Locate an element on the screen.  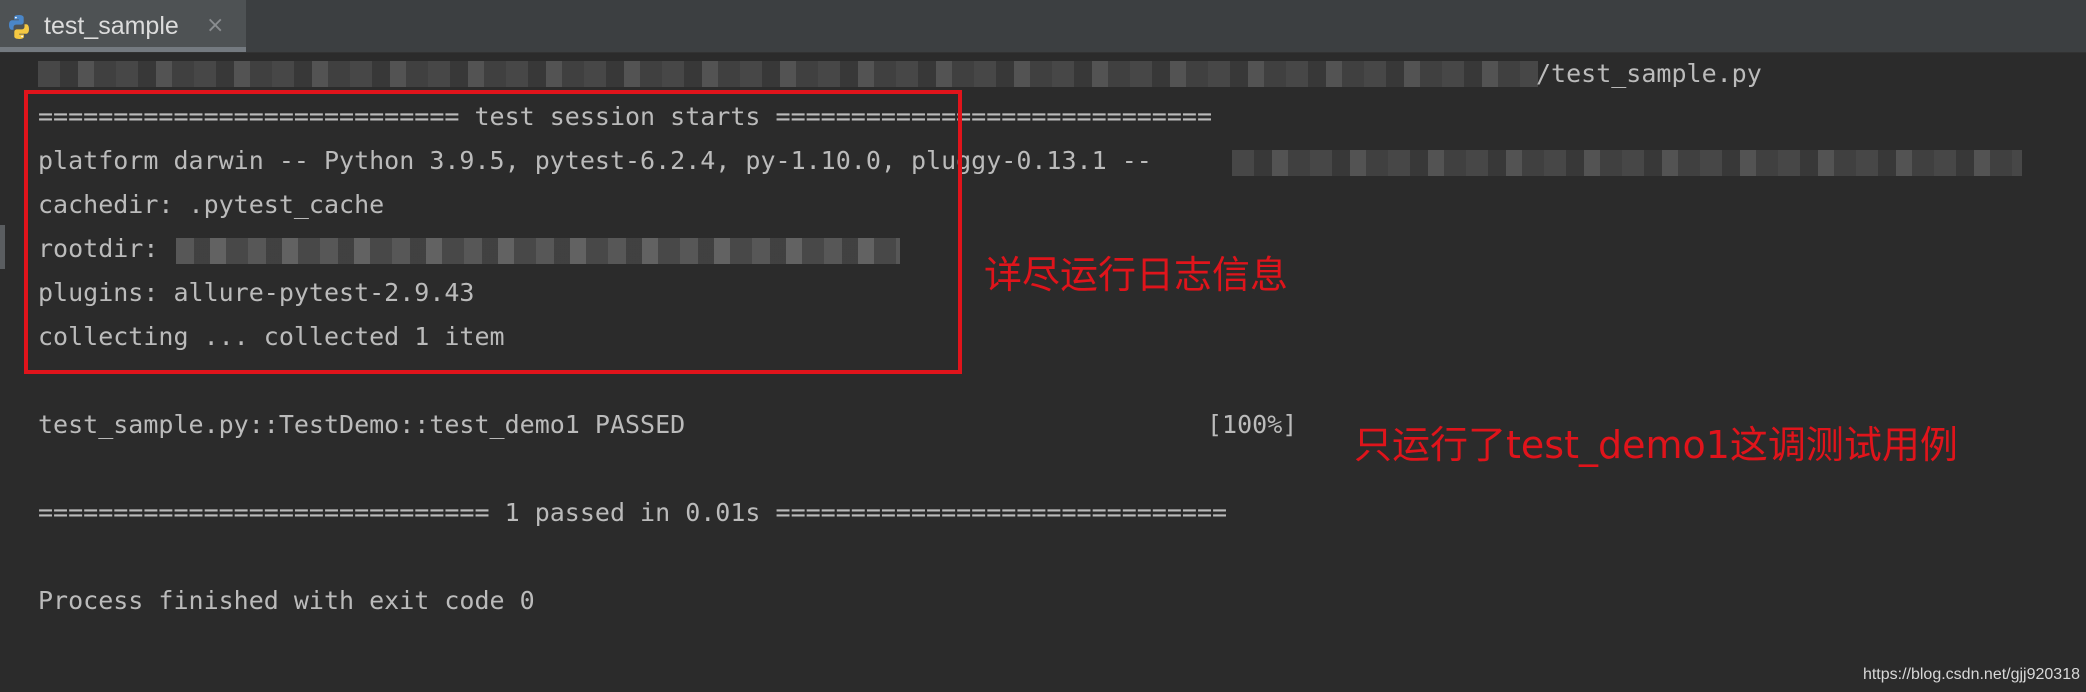
redacted-platform-path is located at coordinates (1627, 163).